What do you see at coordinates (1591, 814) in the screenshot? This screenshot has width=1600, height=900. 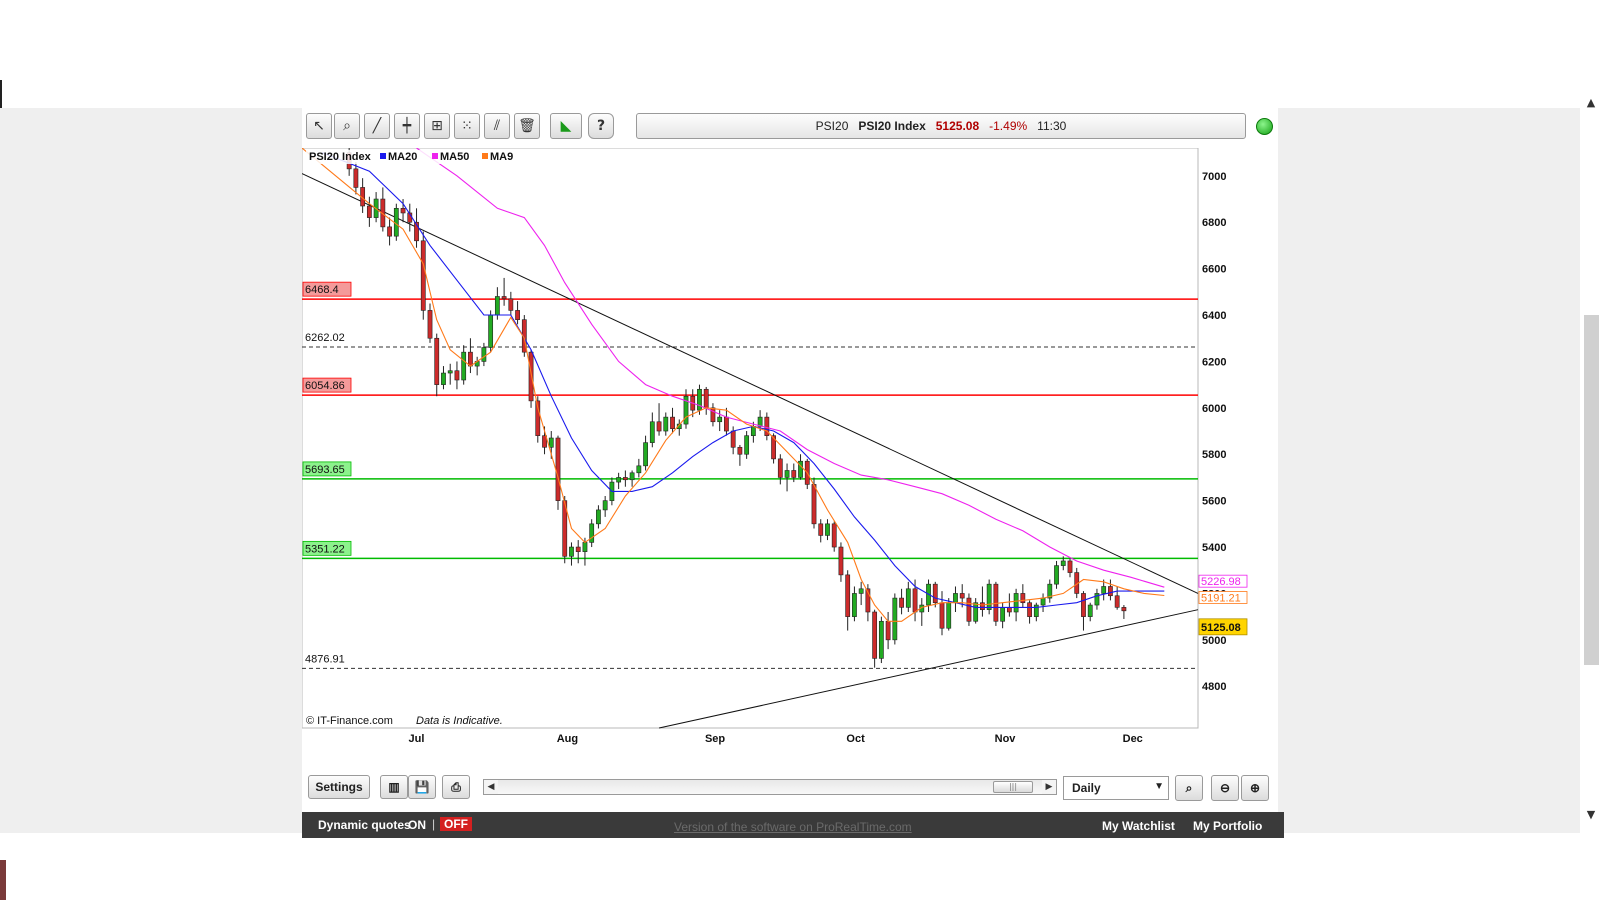 I see `scroll-down-arrow-icon: ▼` at bounding box center [1591, 814].